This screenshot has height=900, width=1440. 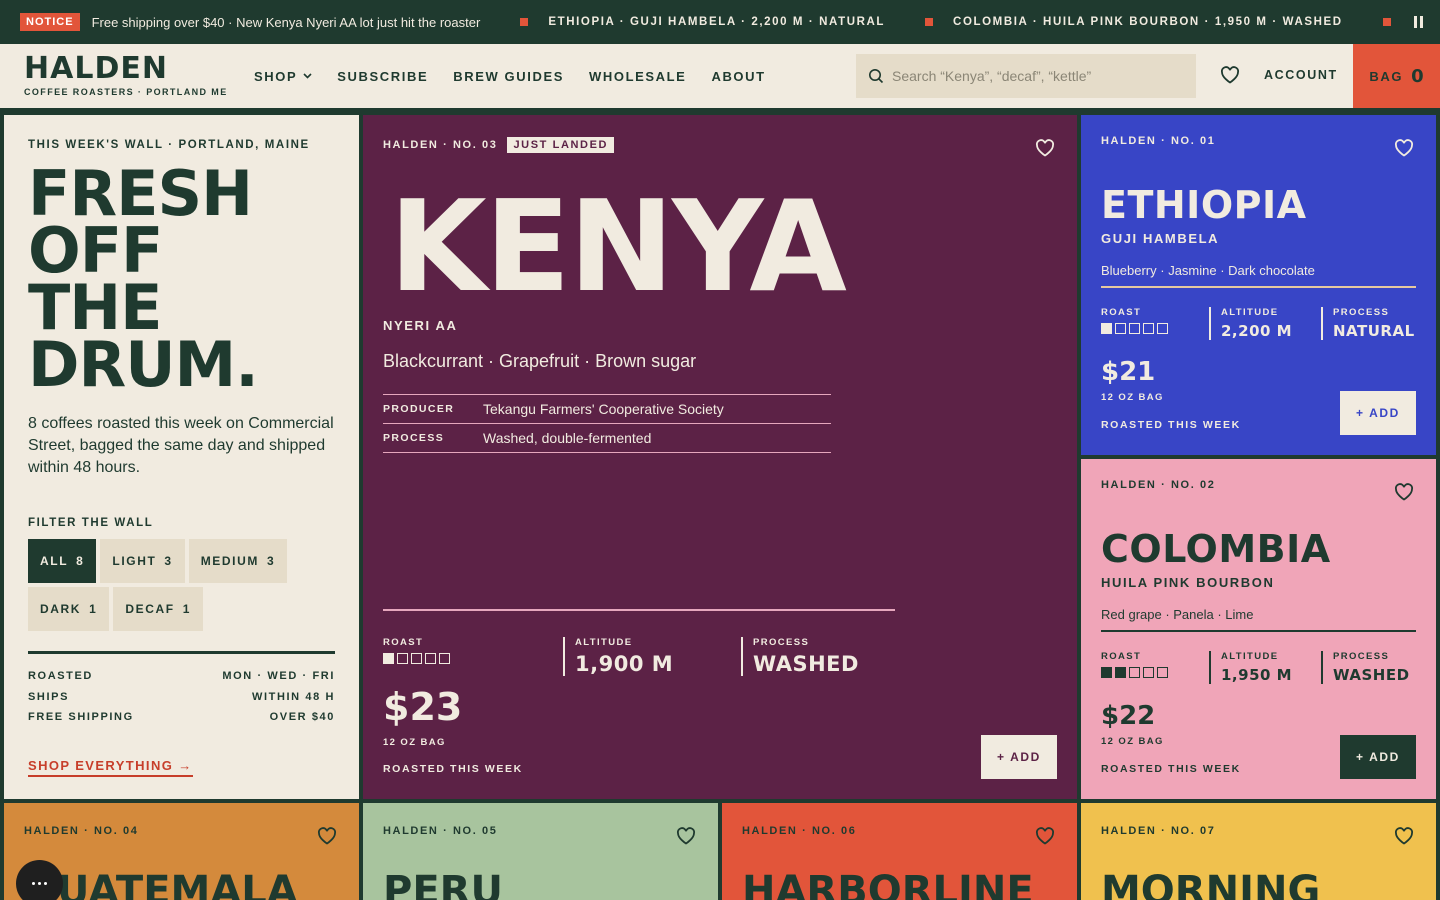 What do you see at coordinates (899, 851) in the screenshot?
I see `product-card-harborline: HALDEN · NO. 06 HARBORLINE` at bounding box center [899, 851].